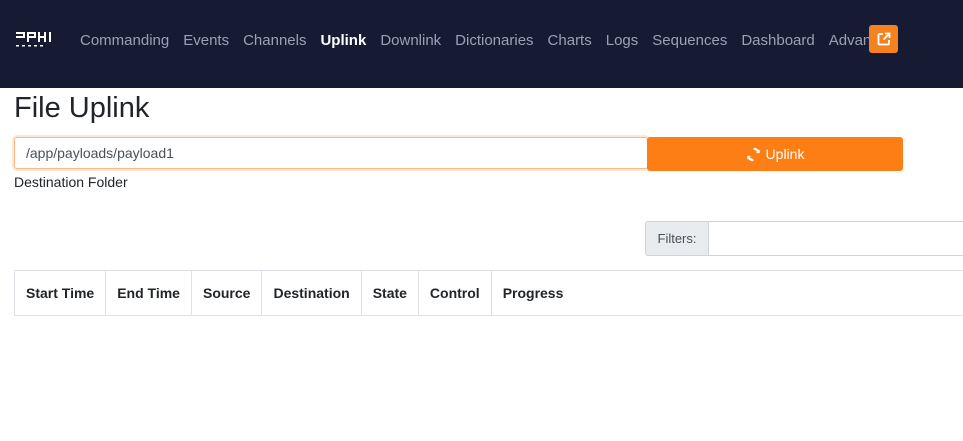  What do you see at coordinates (570, 41) in the screenshot?
I see `nav-item-charts: Charts` at bounding box center [570, 41].